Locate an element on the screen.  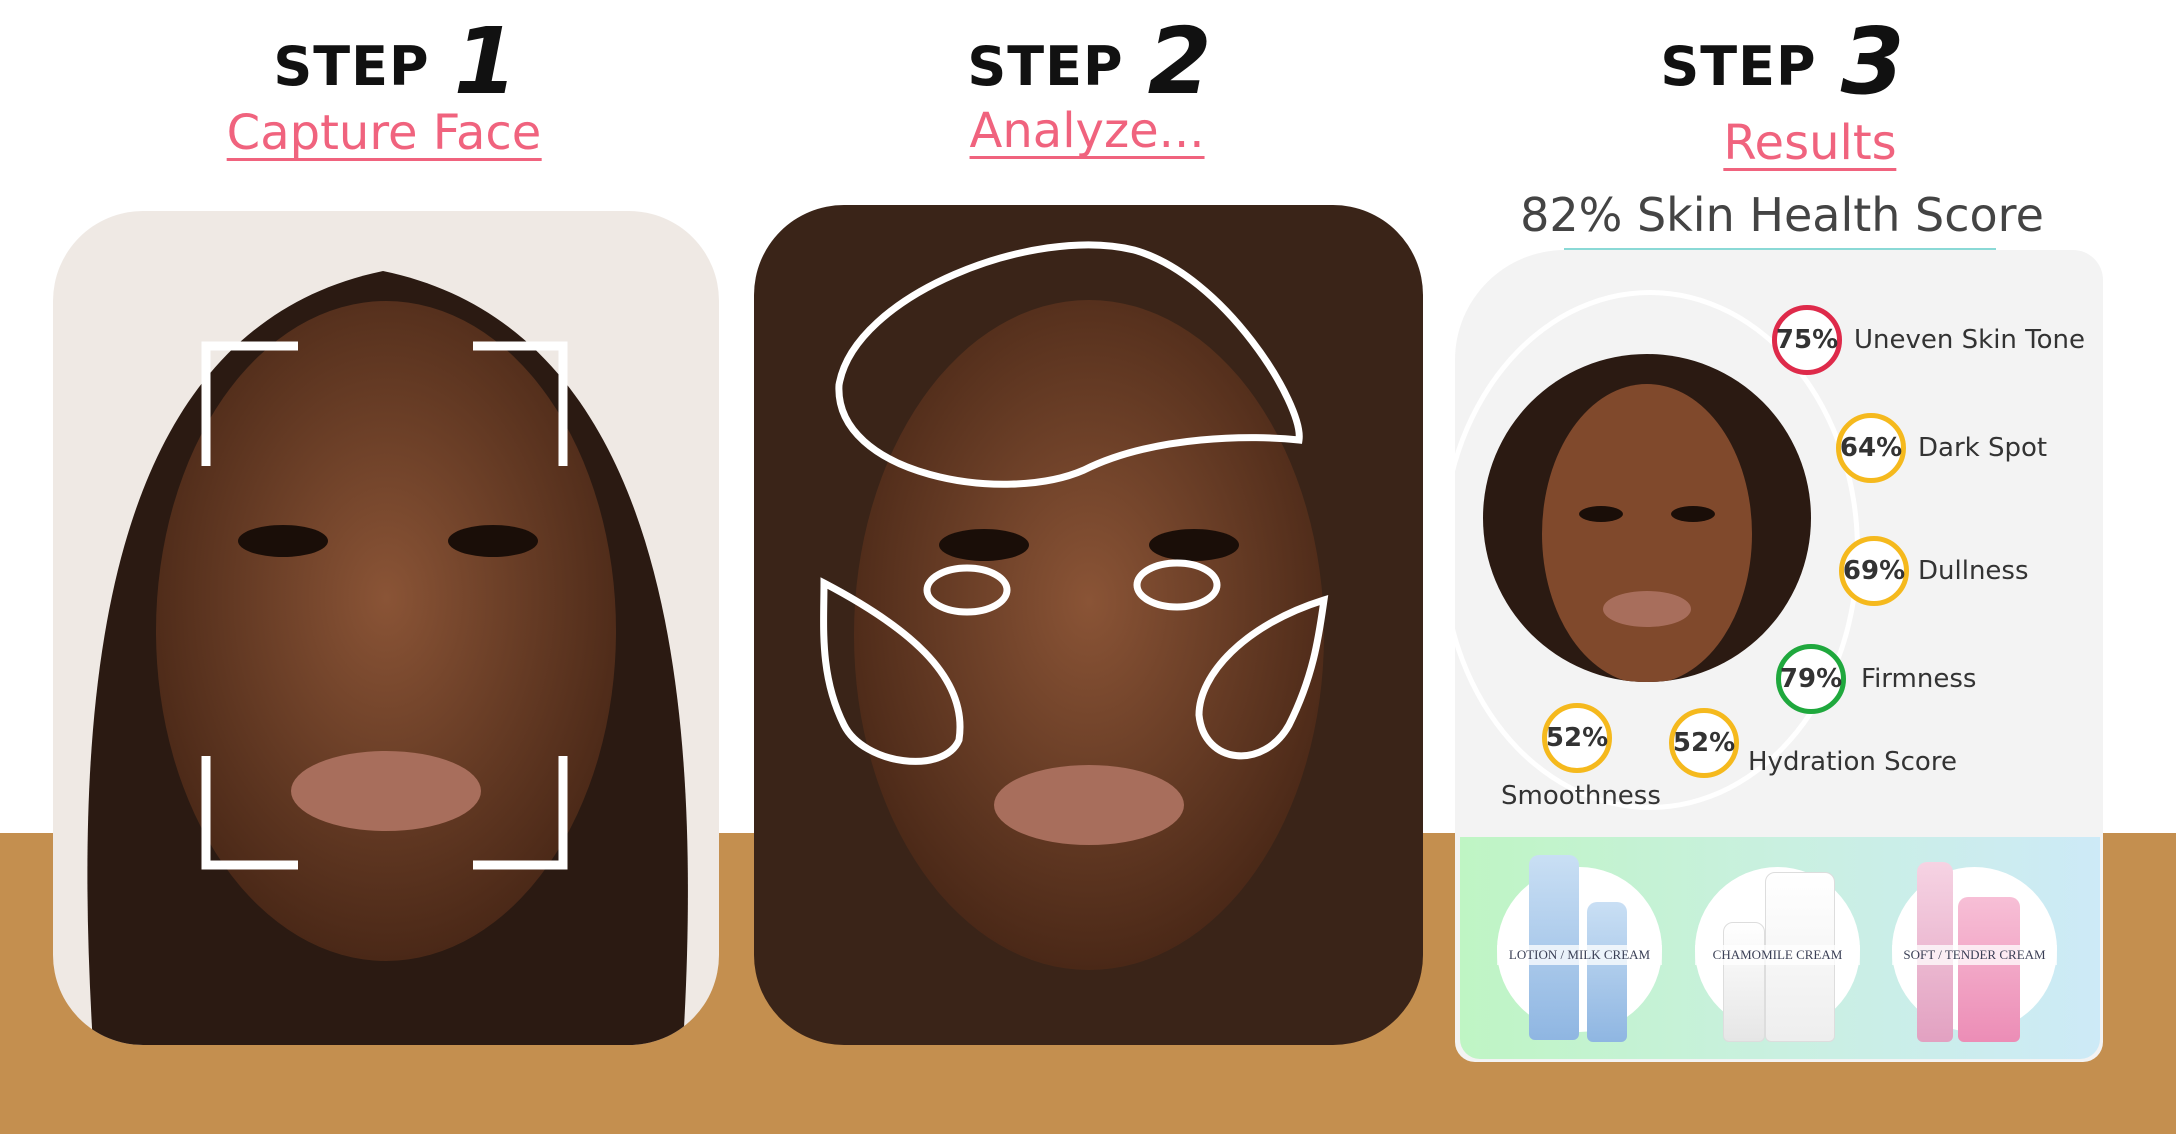
milk-cream-bottle is located at coordinates (1607, 972).